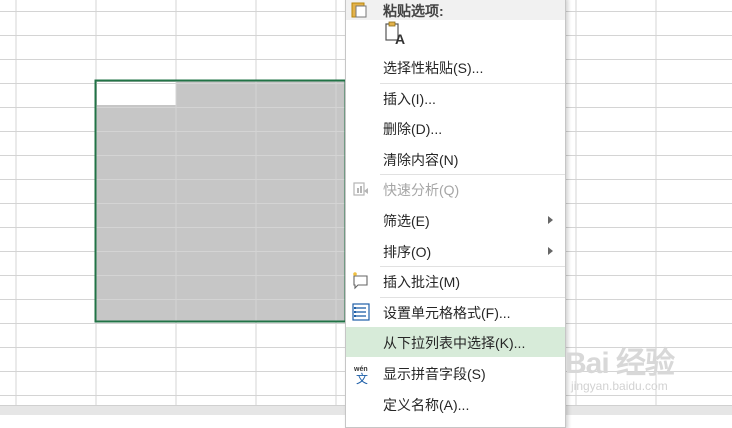 The height and width of the screenshot is (428, 732). What do you see at coordinates (359, 9) in the screenshot?
I see `paste-icon` at bounding box center [359, 9].